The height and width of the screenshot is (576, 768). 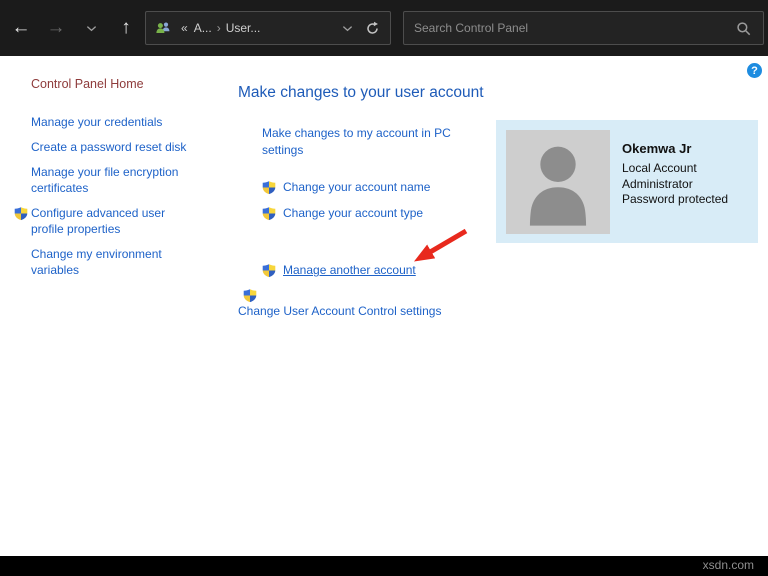 I want to click on account-role: Administrator, so click(x=657, y=183).